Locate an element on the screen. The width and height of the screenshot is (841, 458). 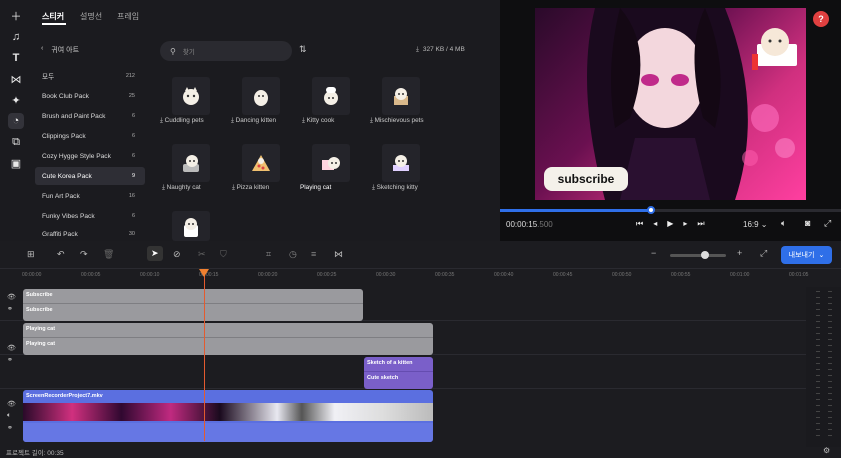
audio-icon: 🔈︎ is located at coordinates (9, 416).